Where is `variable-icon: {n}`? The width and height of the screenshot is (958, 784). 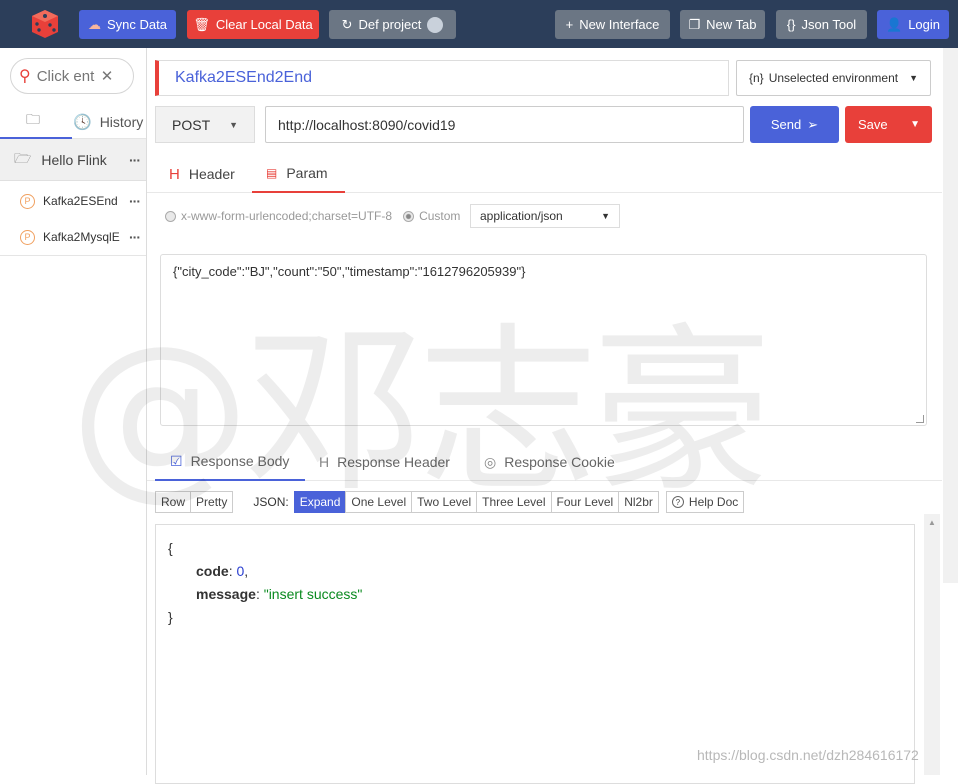 variable-icon: {n} is located at coordinates (756, 78).